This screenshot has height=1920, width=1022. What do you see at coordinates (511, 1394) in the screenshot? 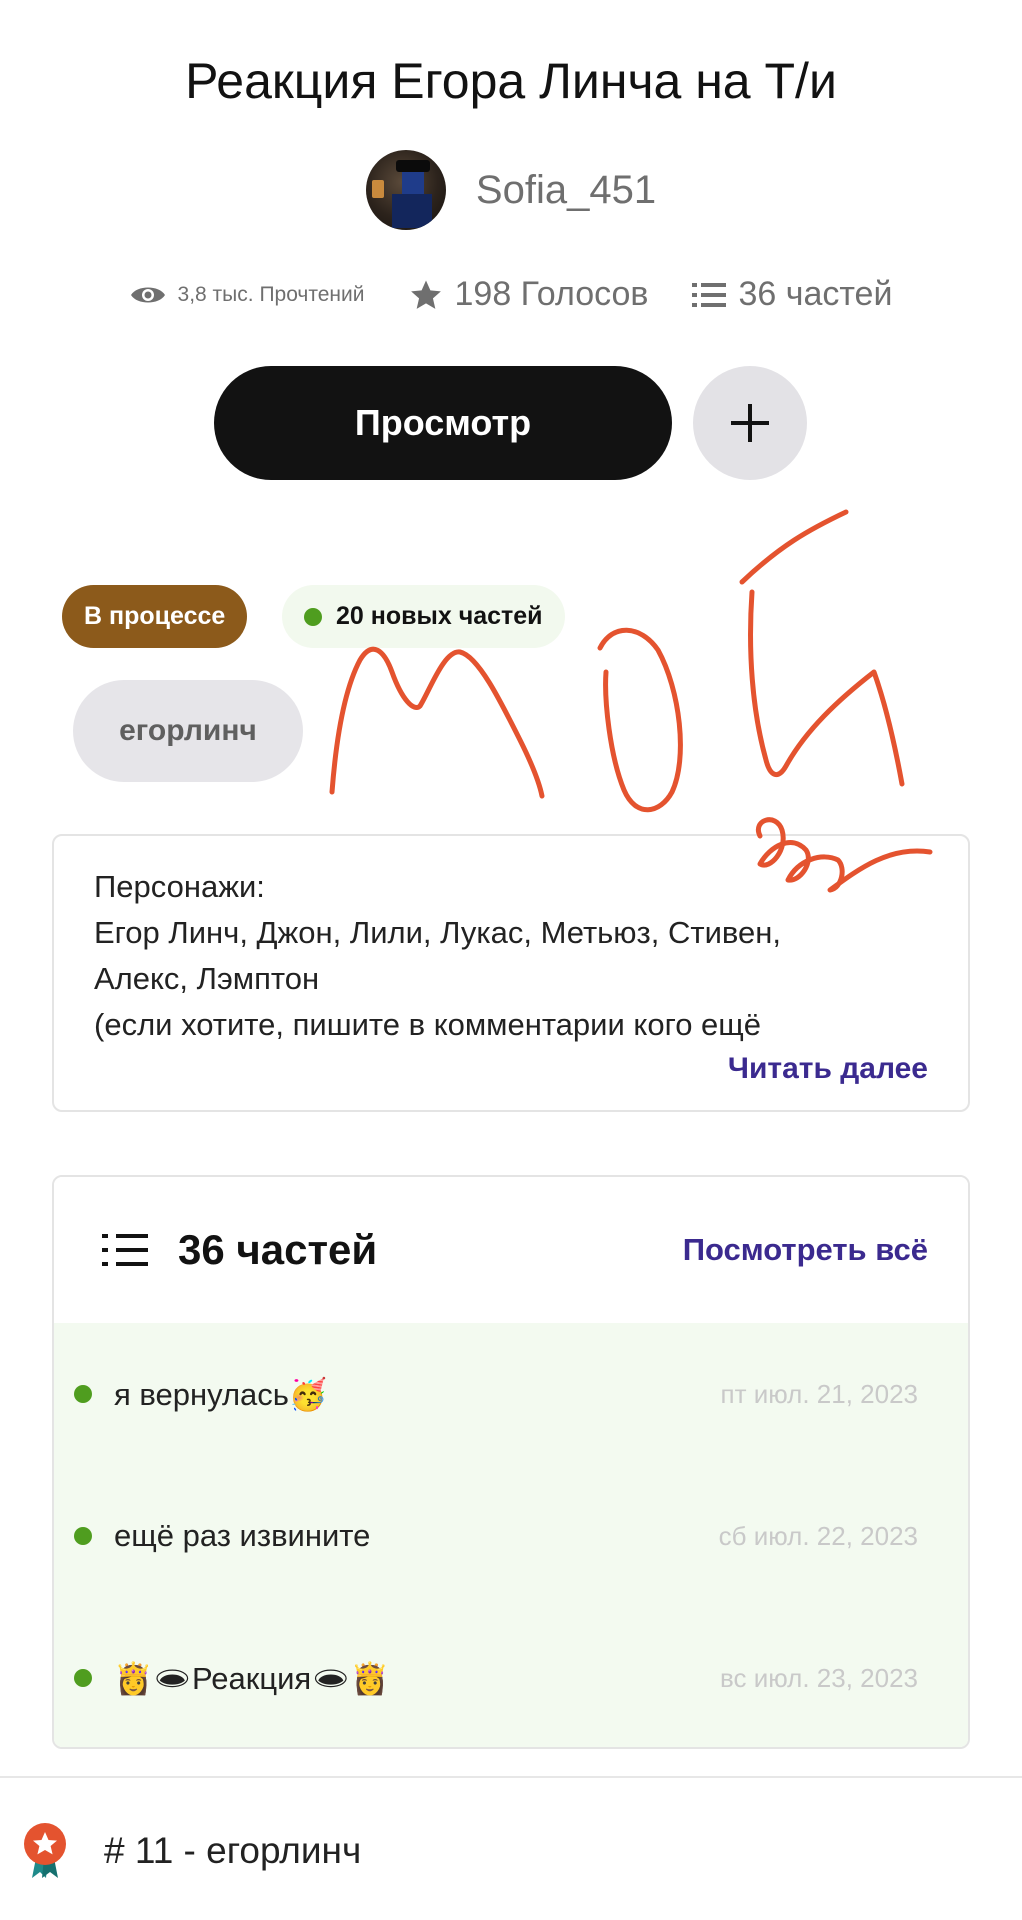
I see `part-item: я вернулась🥳 пт июл. 21, 2023` at bounding box center [511, 1394].